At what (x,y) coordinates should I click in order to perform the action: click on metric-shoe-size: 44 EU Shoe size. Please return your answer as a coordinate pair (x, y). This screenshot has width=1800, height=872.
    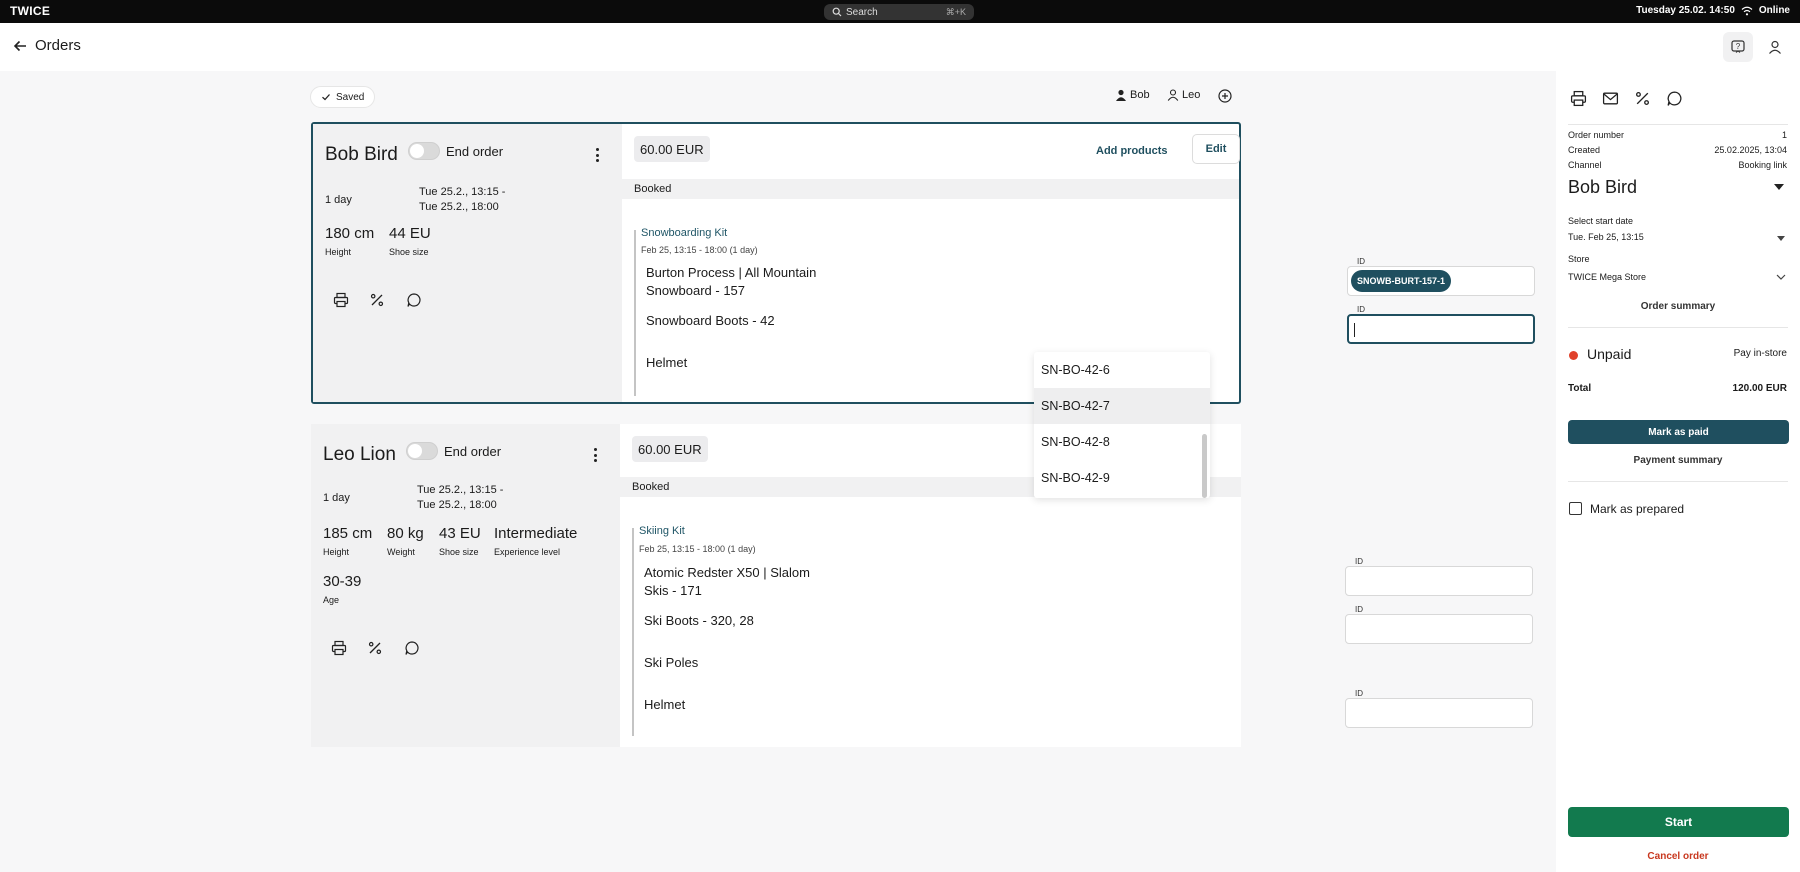
    Looking at the image, I should click on (410, 241).